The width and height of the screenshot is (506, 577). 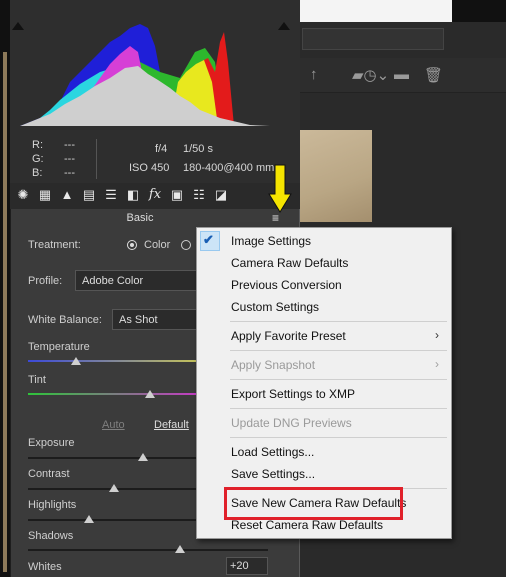 I want to click on profile-label: Profile:, so click(x=45, y=281).